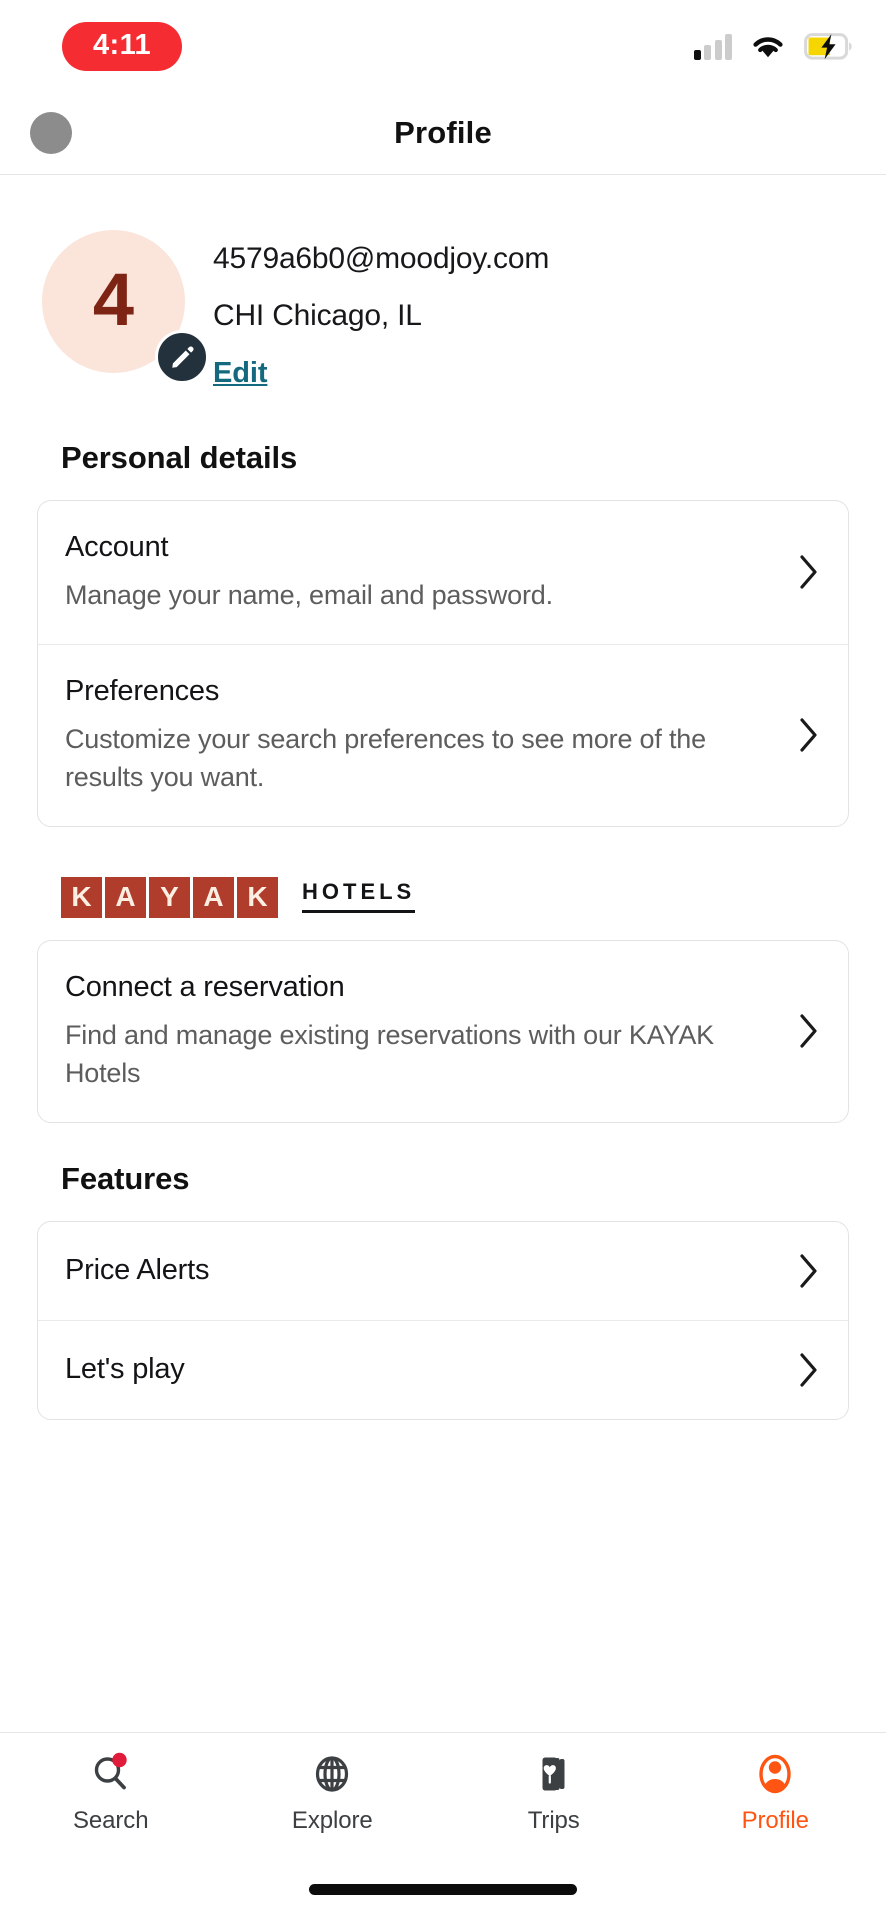 The width and height of the screenshot is (886, 1920). I want to click on tab-label: Trips, so click(553, 1820).